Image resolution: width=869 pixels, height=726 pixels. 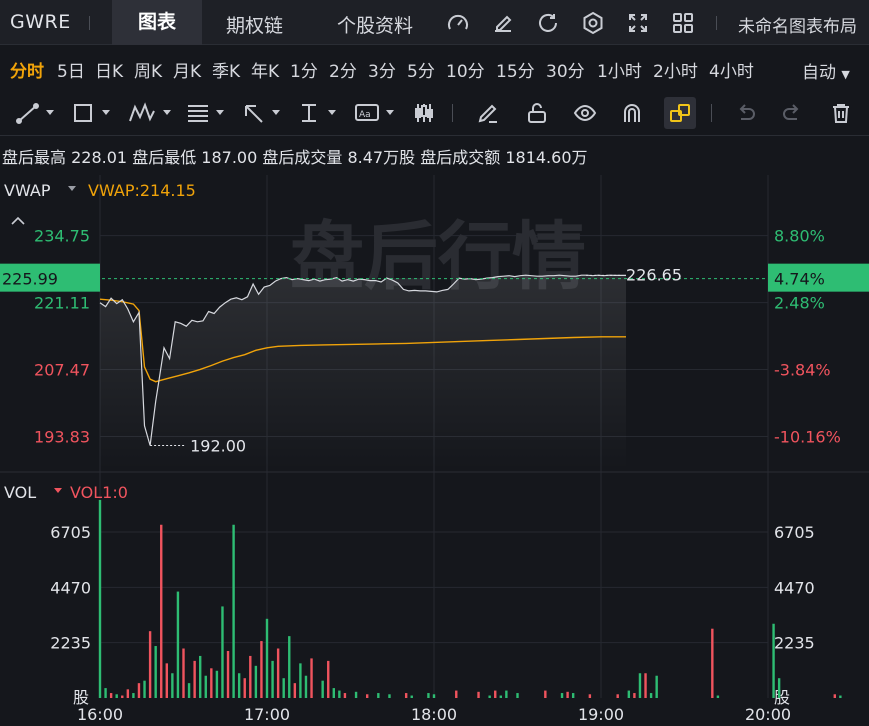 I want to click on ah-volume-value: 8.47万股, so click(x=381, y=157).